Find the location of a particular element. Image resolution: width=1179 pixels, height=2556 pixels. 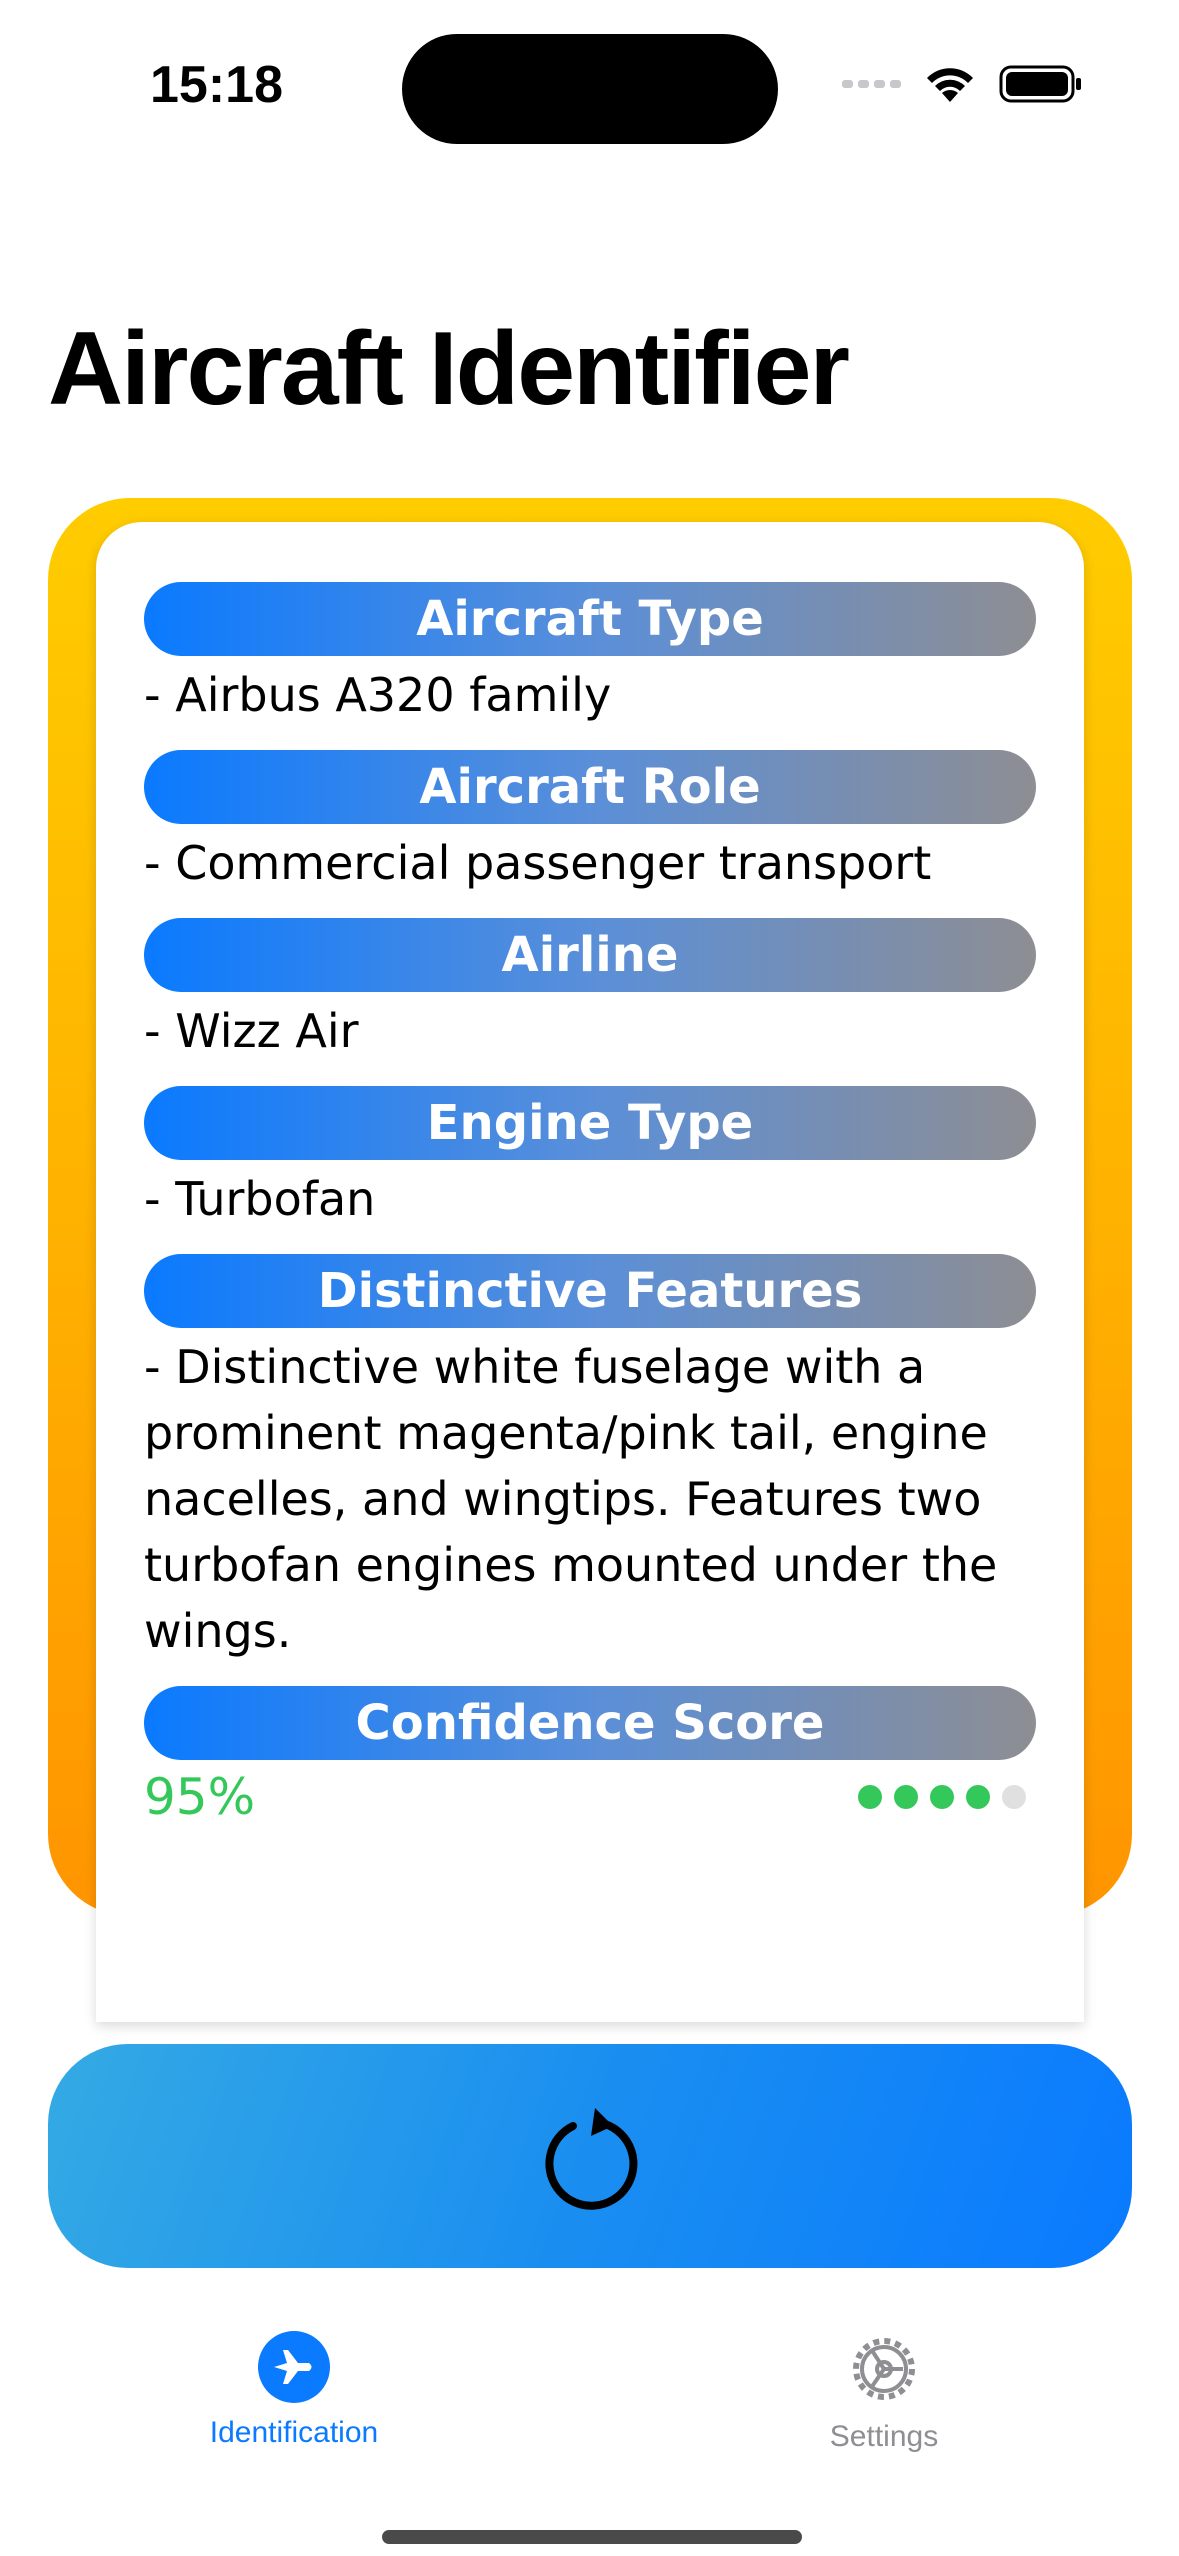

confidence-dot-empty is located at coordinates (1014, 1797).